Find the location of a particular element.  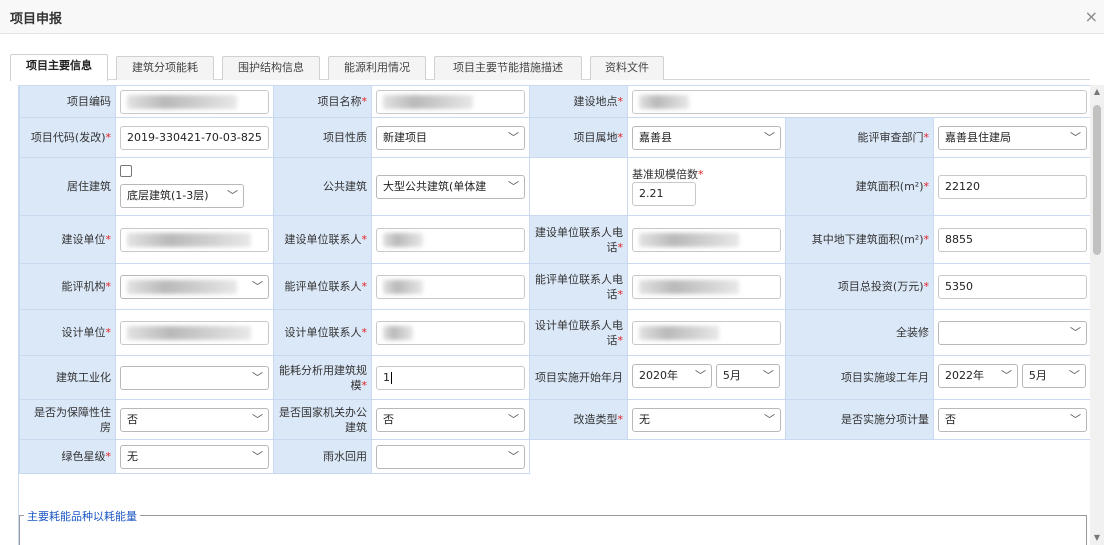

label-review-dept: 能评审查部门* is located at coordinates (859, 137).